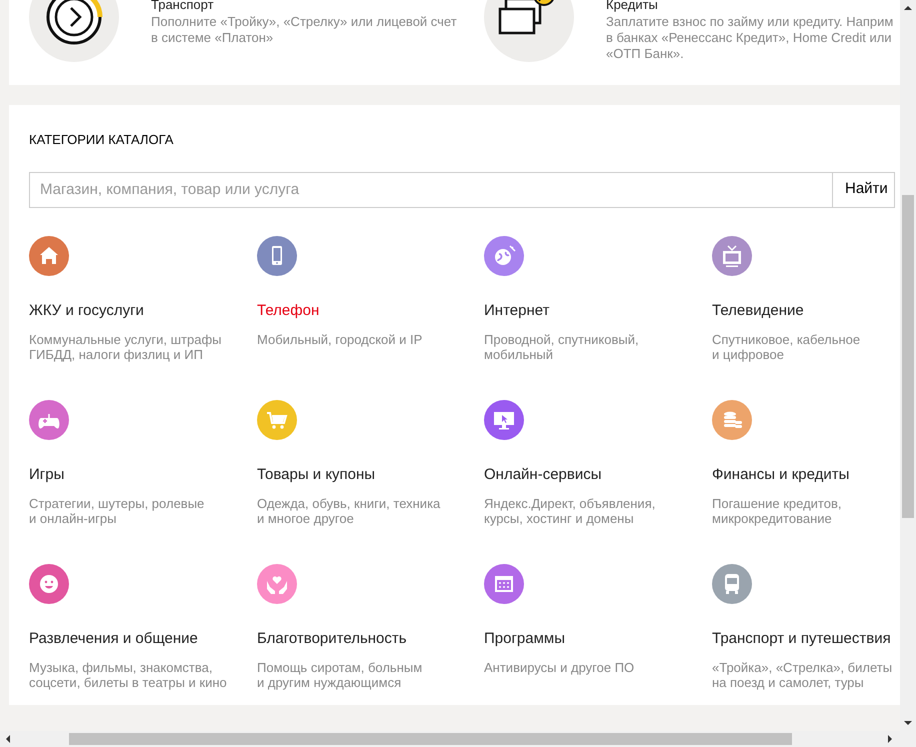 The image size is (916, 747). What do you see at coordinates (801, 639) in the screenshot?
I see `category-link: Транспорт и путешествия` at bounding box center [801, 639].